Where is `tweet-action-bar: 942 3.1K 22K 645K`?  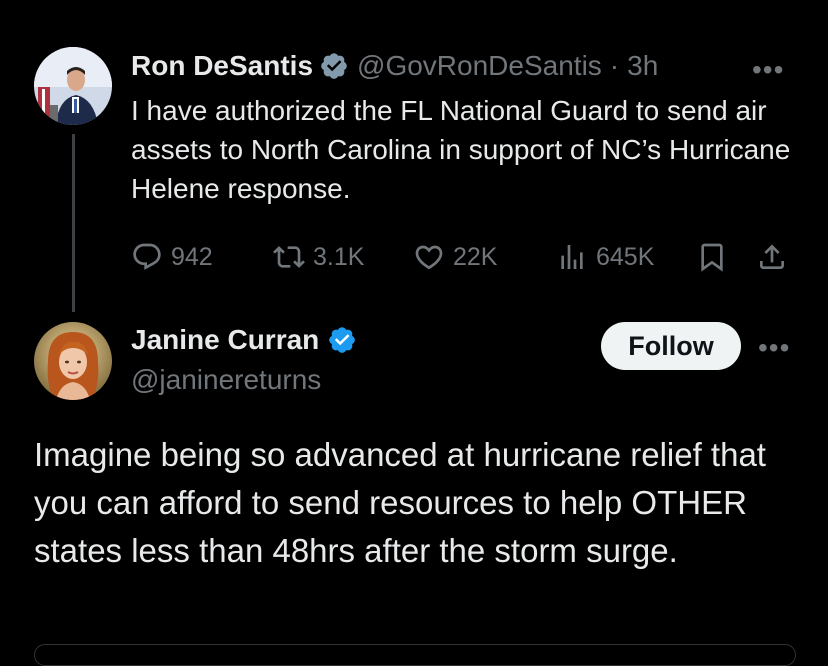
tweet-action-bar: 942 3.1K 22K 645K is located at coordinates (464, 258).